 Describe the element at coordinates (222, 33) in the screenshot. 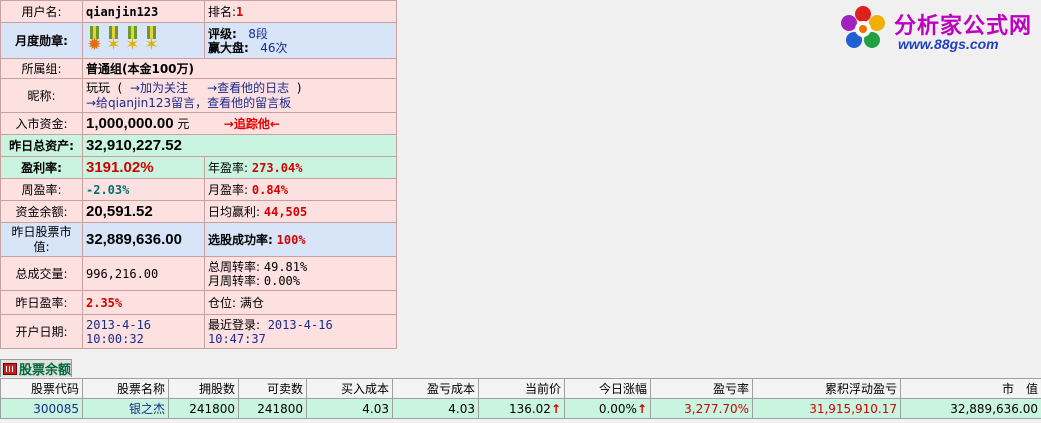

I see `rating-label: 评级:` at that location.